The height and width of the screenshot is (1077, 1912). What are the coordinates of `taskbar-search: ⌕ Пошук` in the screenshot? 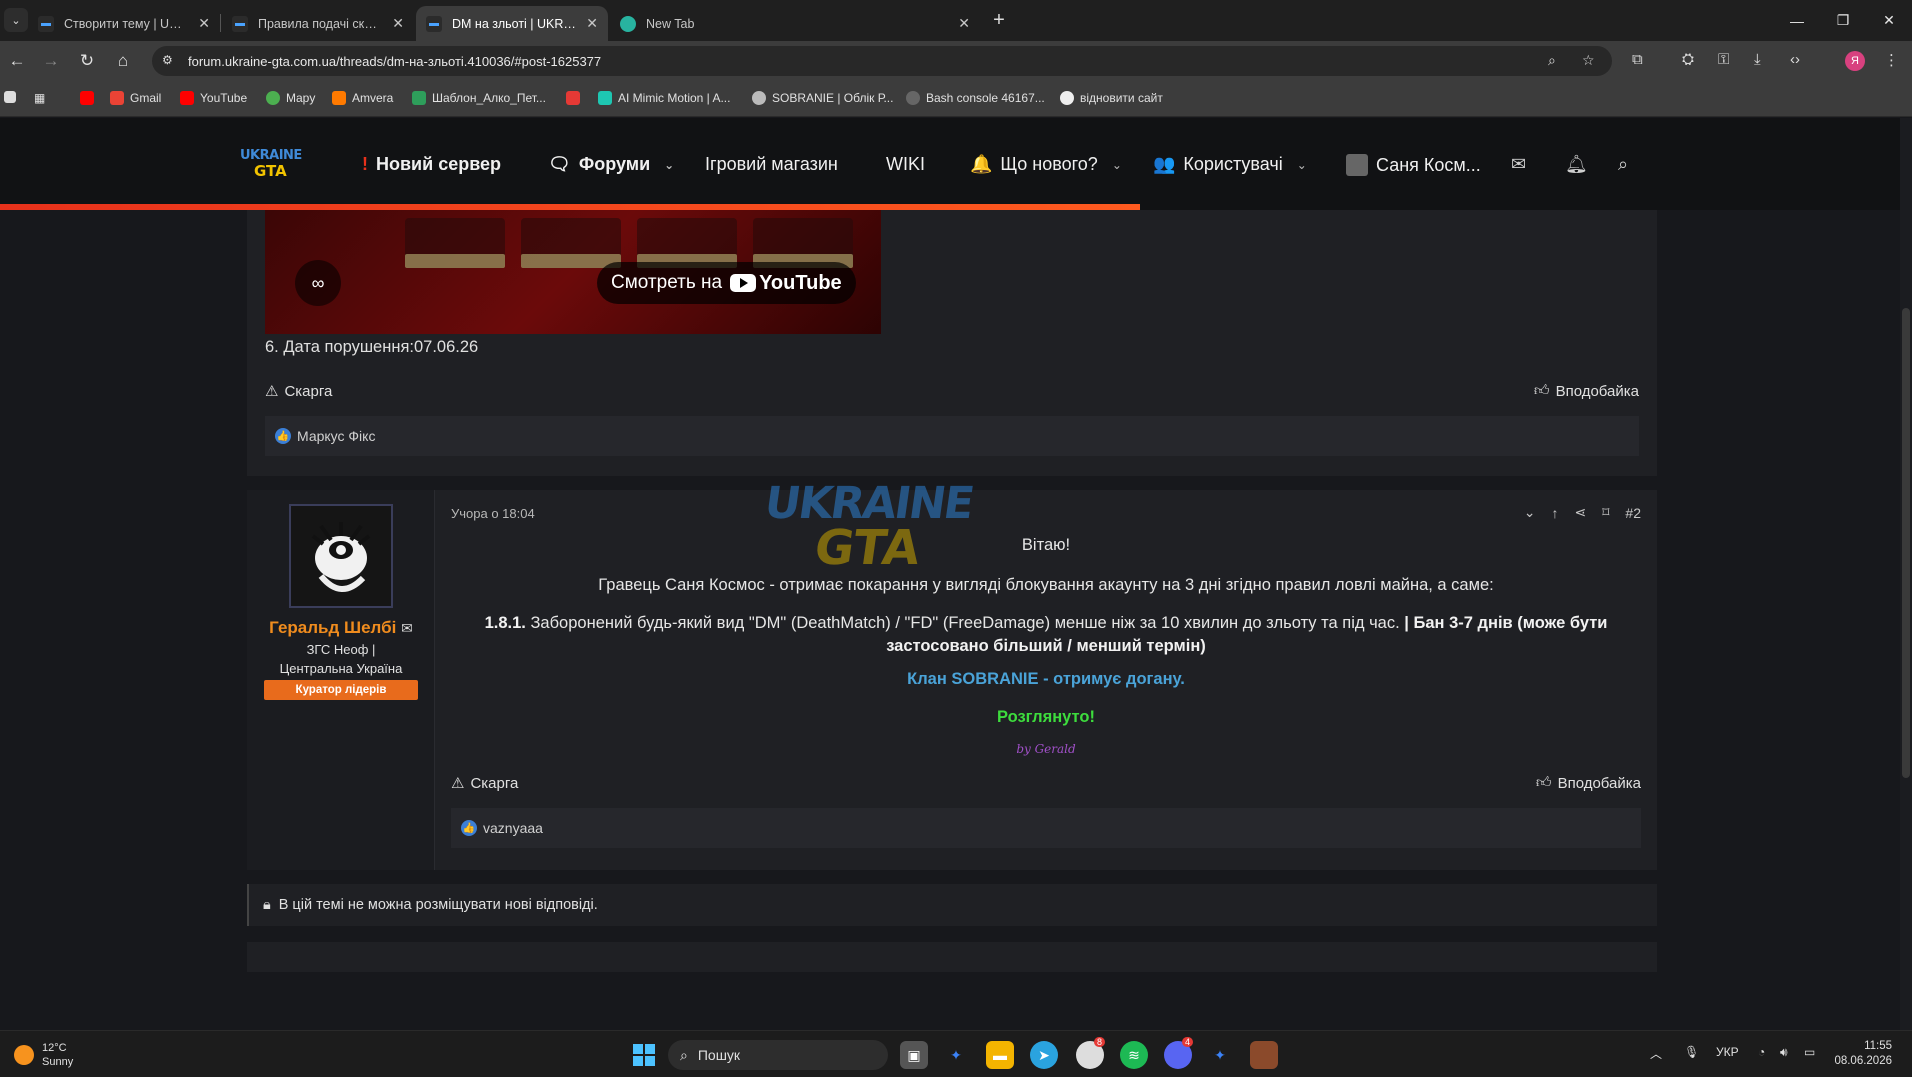 It's located at (778, 1055).